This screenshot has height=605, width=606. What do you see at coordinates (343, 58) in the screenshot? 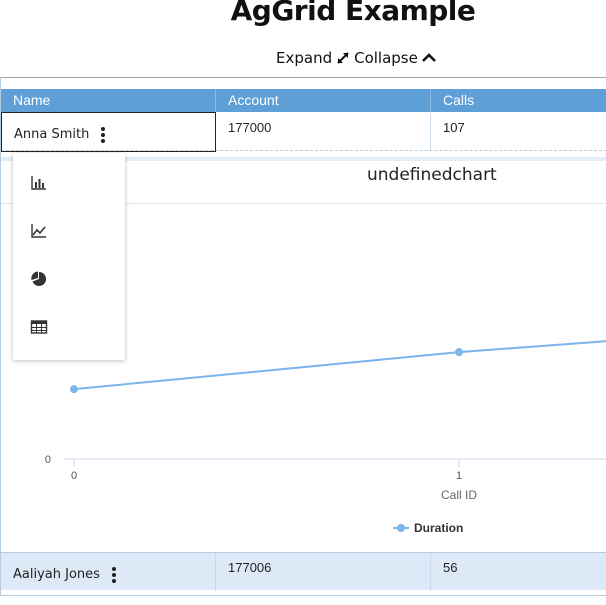
I see `expand-icon` at bounding box center [343, 58].